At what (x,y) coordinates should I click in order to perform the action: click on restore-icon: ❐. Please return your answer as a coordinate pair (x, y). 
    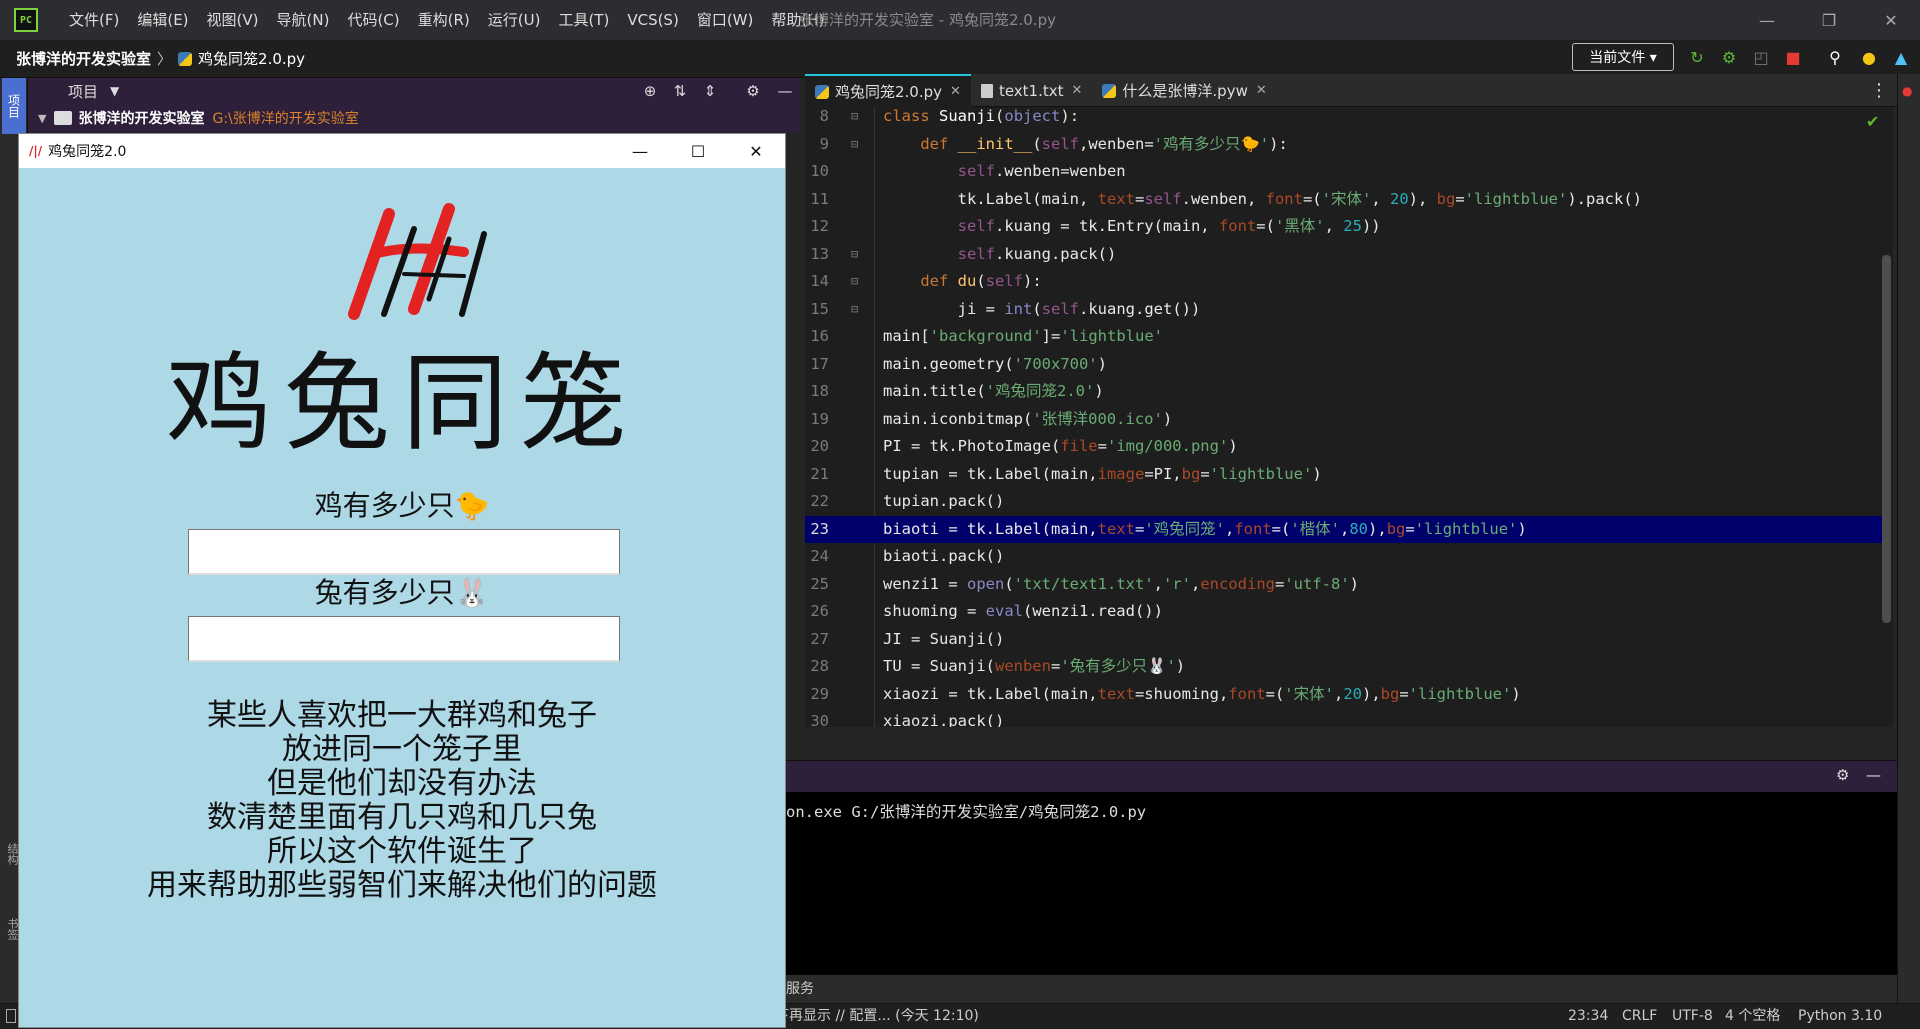
    Looking at the image, I should click on (1829, 20).